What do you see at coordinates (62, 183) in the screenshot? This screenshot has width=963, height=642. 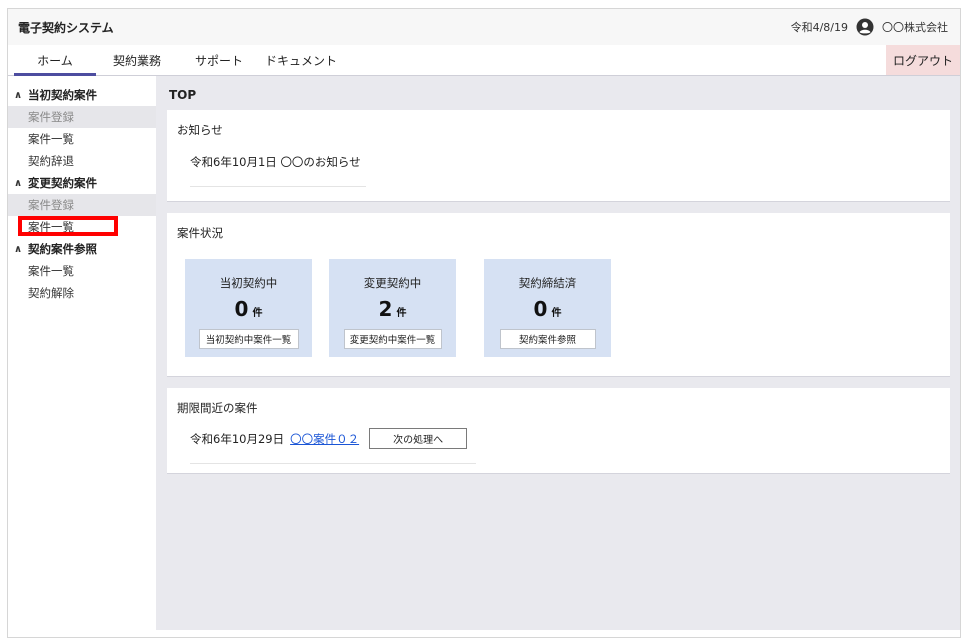 I see `sidebar-section-label: 変更契約案件` at bounding box center [62, 183].